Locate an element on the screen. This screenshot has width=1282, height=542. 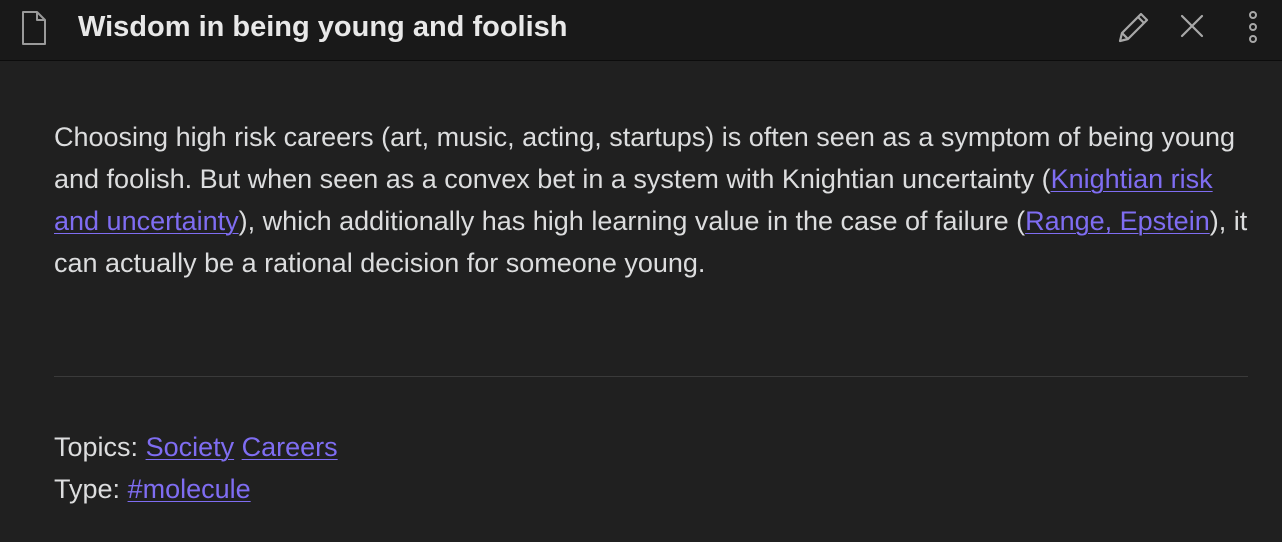
view-header: Wisdom in being young and foolish is located at coordinates (641, 30).